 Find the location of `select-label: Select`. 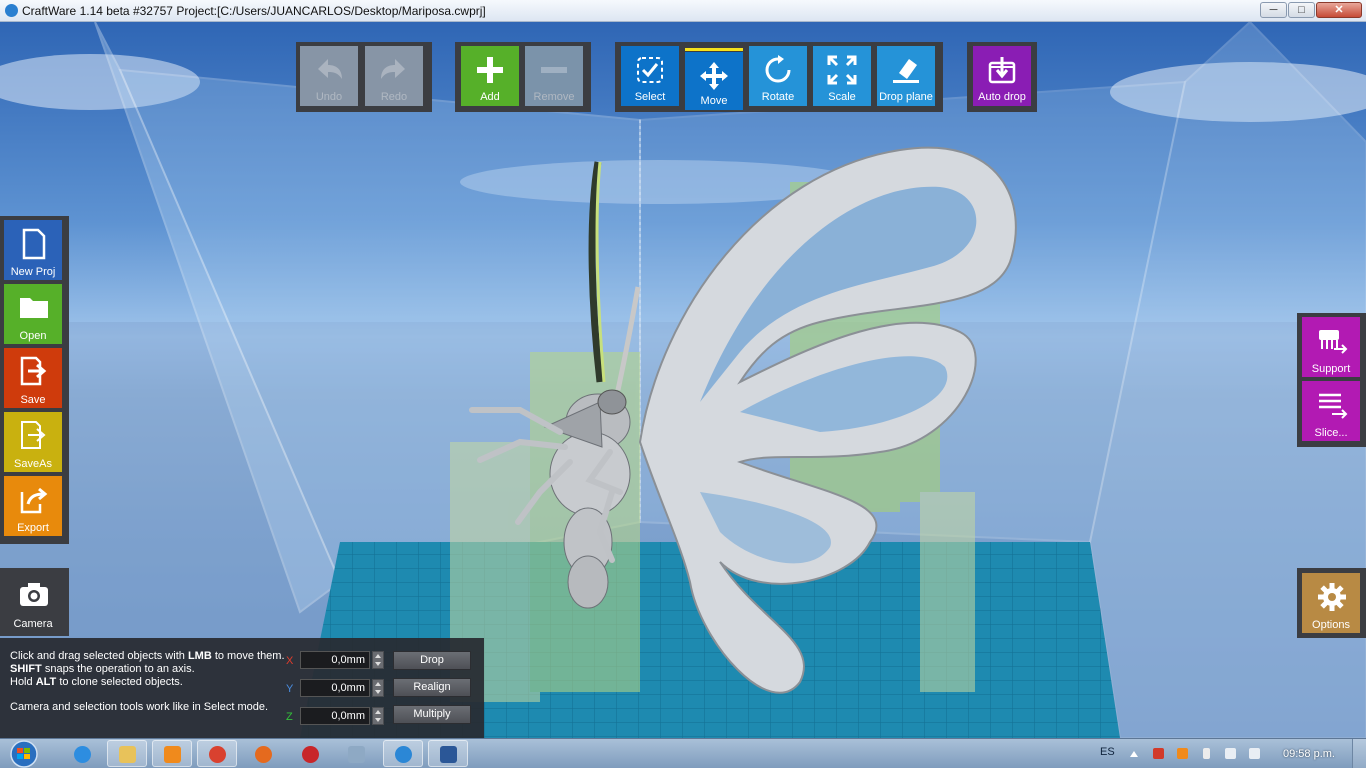

select-label: Select is located at coordinates (650, 97).